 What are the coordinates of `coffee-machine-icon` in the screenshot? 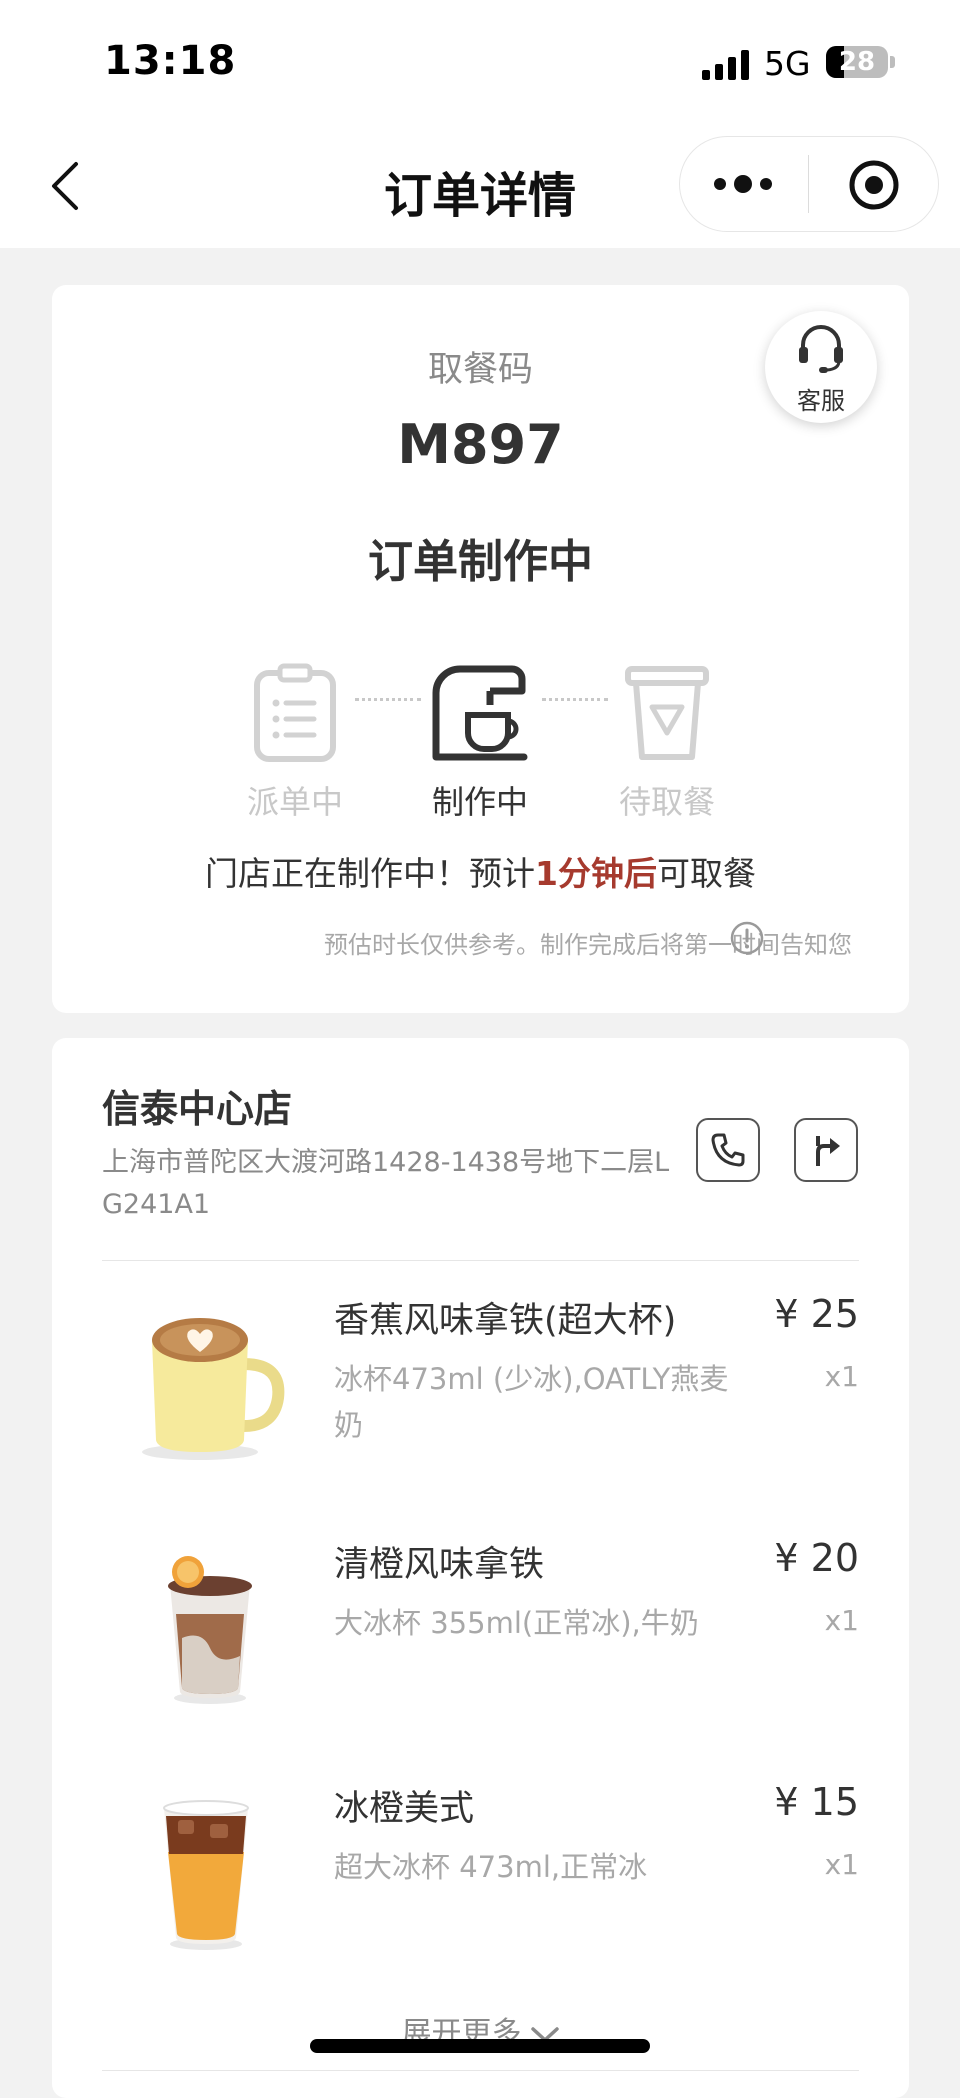 It's located at (480, 713).